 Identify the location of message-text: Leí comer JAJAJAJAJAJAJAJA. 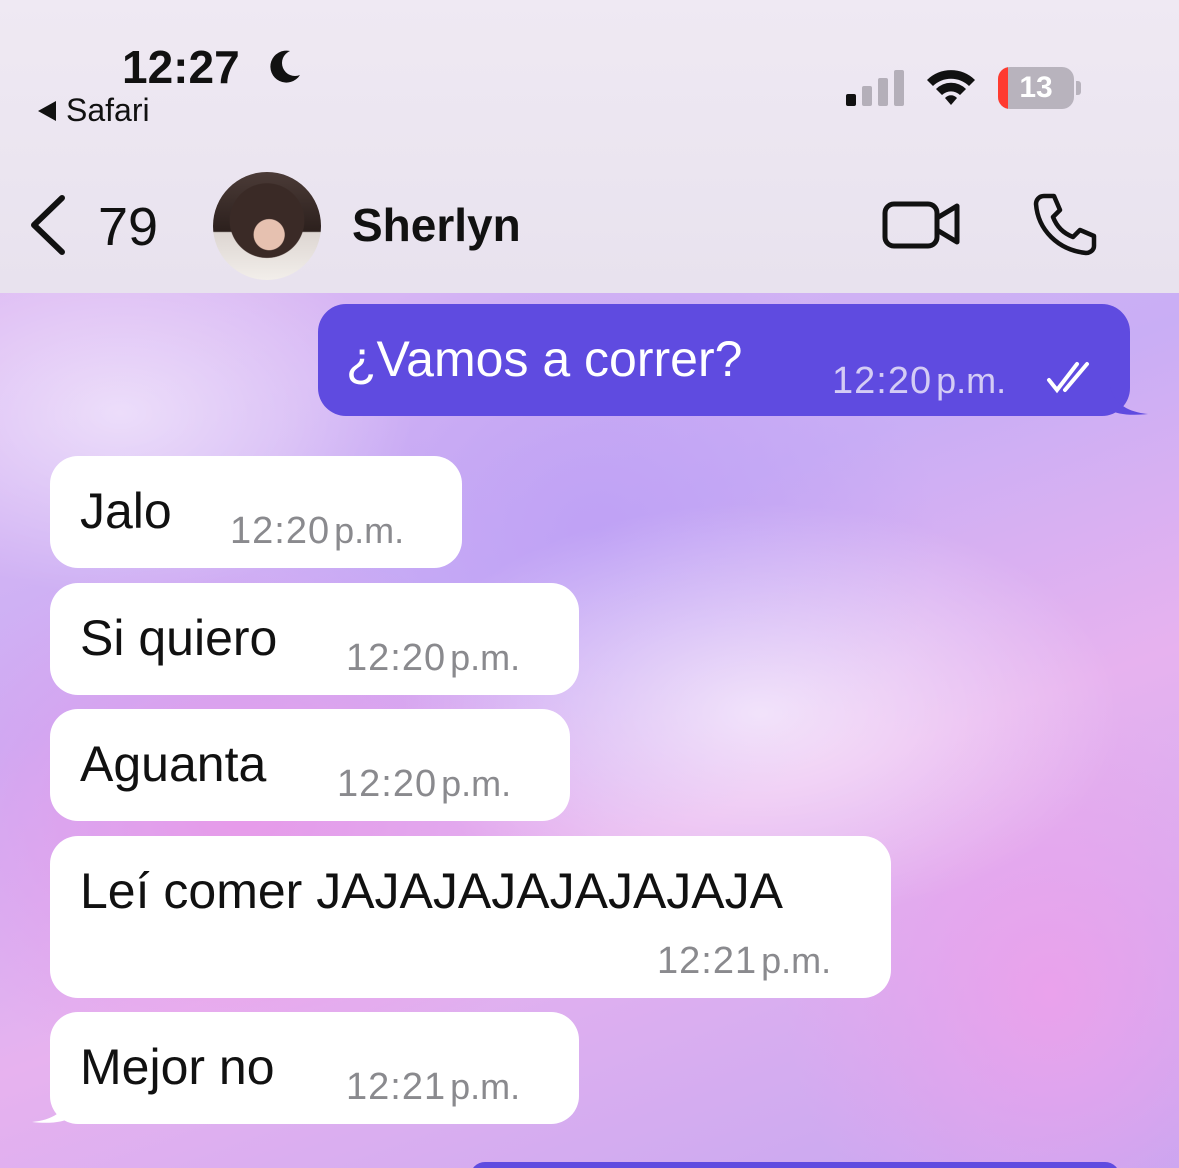
(432, 891).